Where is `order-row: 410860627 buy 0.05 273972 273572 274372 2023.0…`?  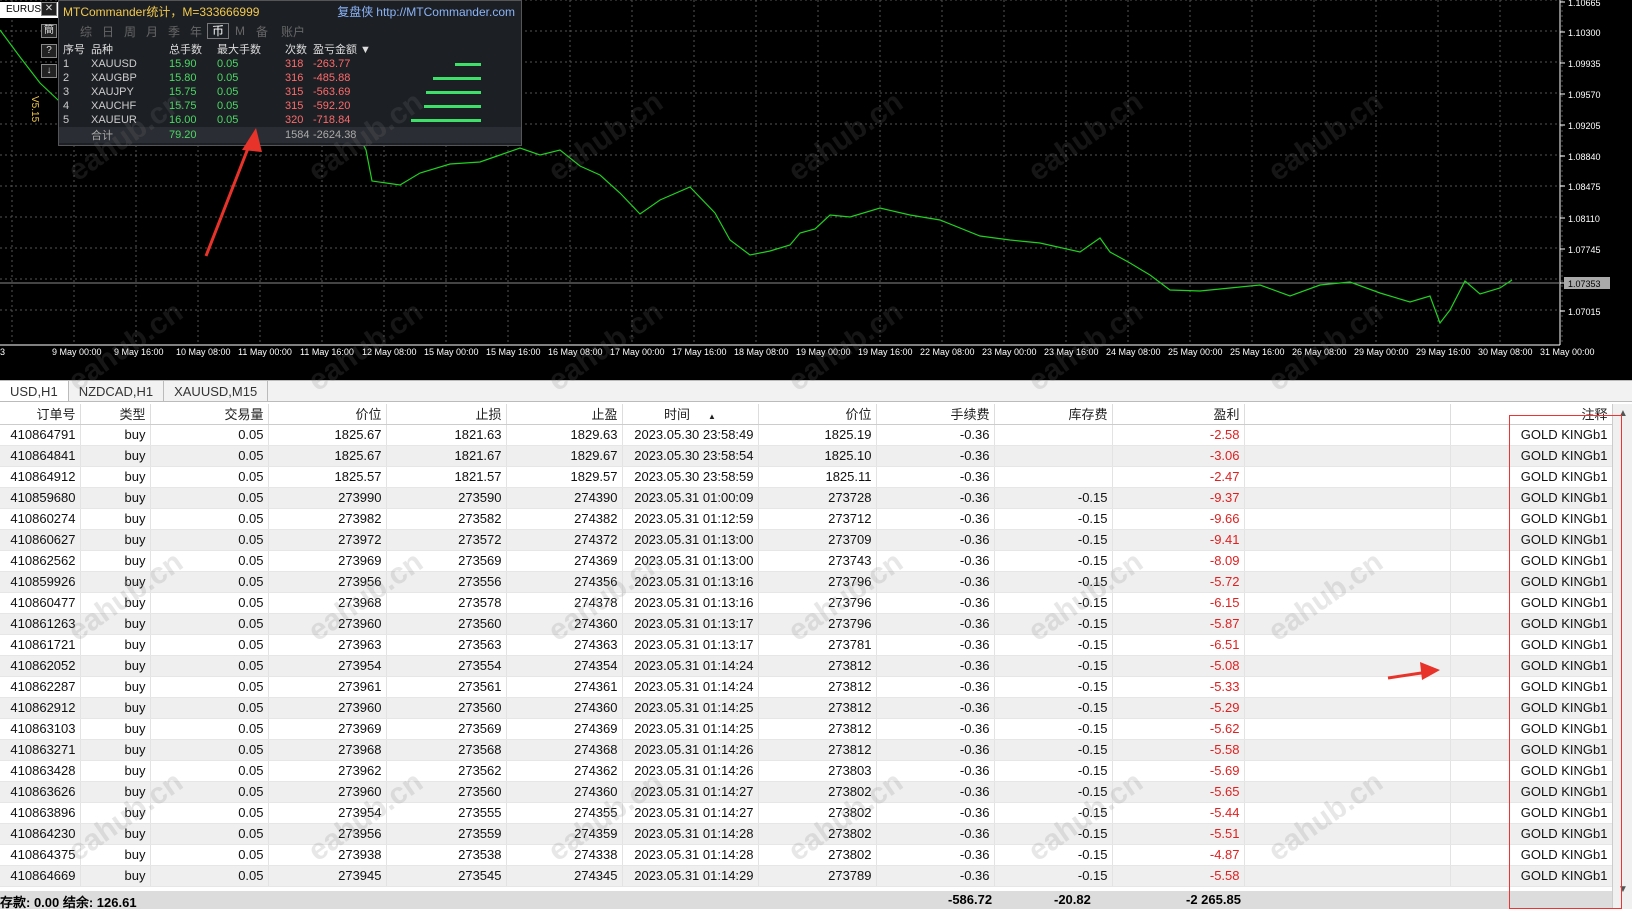
order-row: 410860627 buy 0.05 273972 273572 274372 2023.0… is located at coordinates (806, 540).